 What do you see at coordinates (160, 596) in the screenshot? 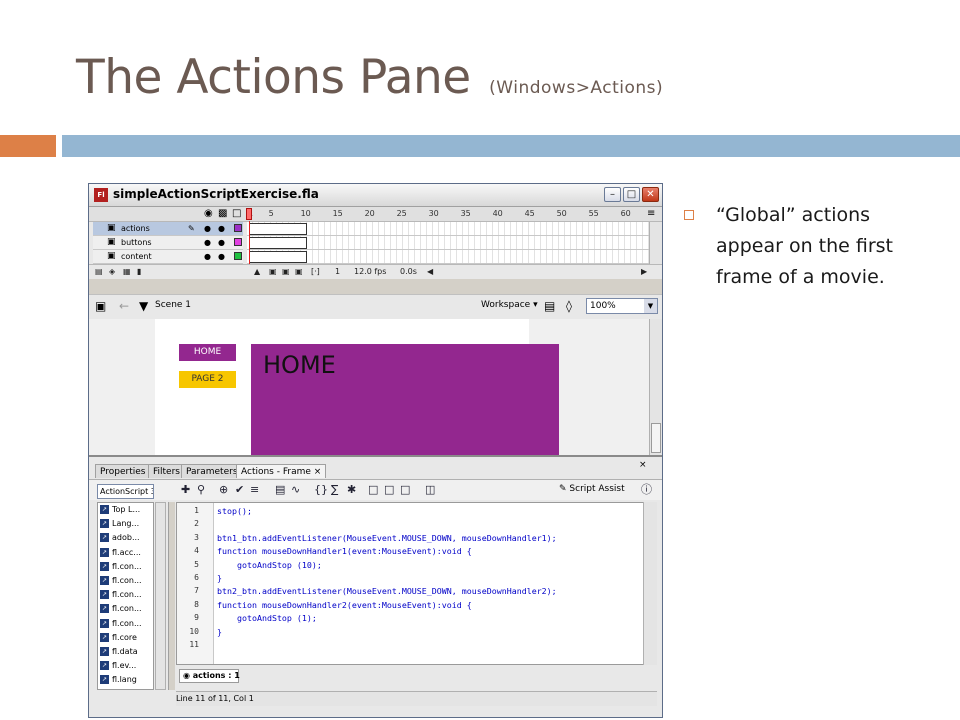
I see `toolbox-scrollbar` at bounding box center [160, 596].